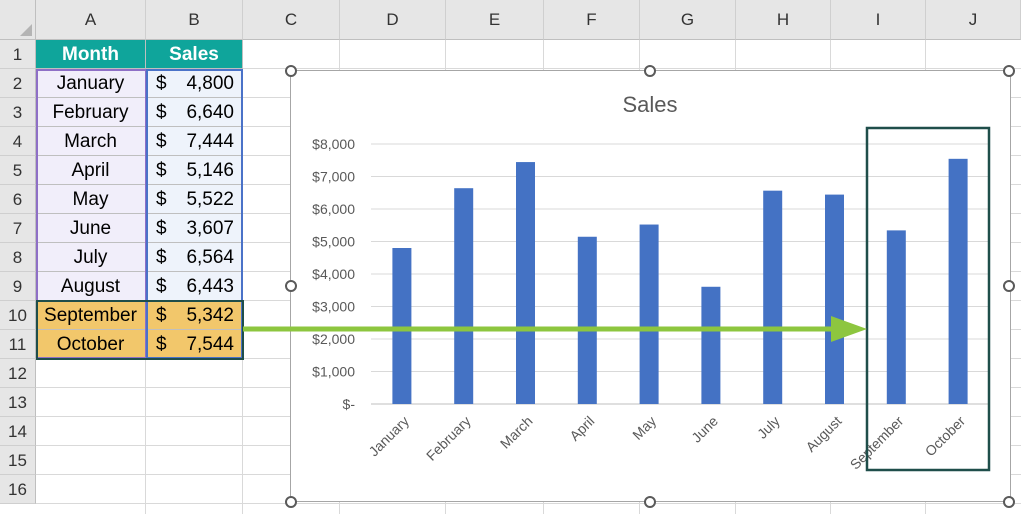 The height and width of the screenshot is (514, 1021). Describe the element at coordinates (528, 503) in the screenshot. I see `row-gridline` at that location.